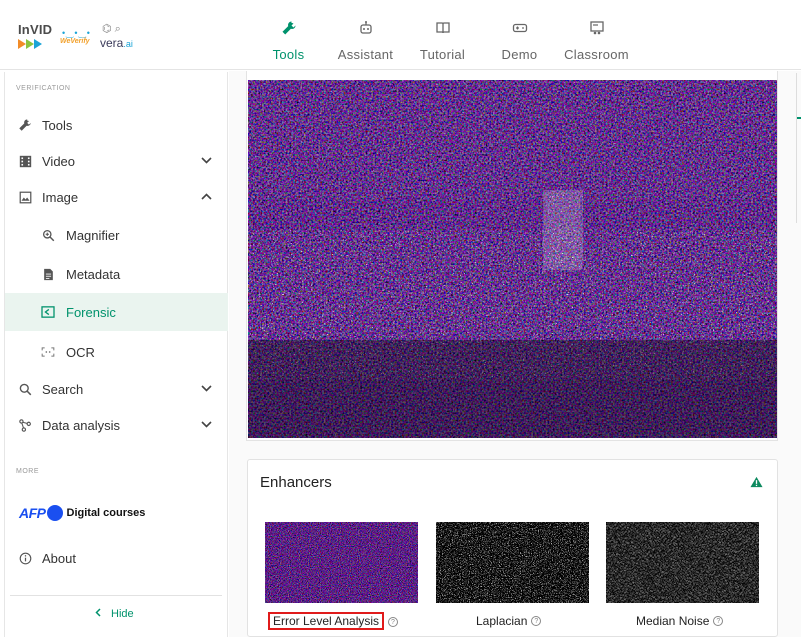 The image size is (801, 637). What do you see at coordinates (93, 274) in the screenshot?
I see `sidebar-item-label: Metadata` at bounding box center [93, 274].